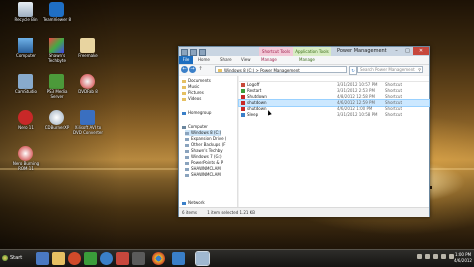  What do you see at coordinates (353, 70) in the screenshot?
I see `refresh-icon: ↻` at bounding box center [353, 70].